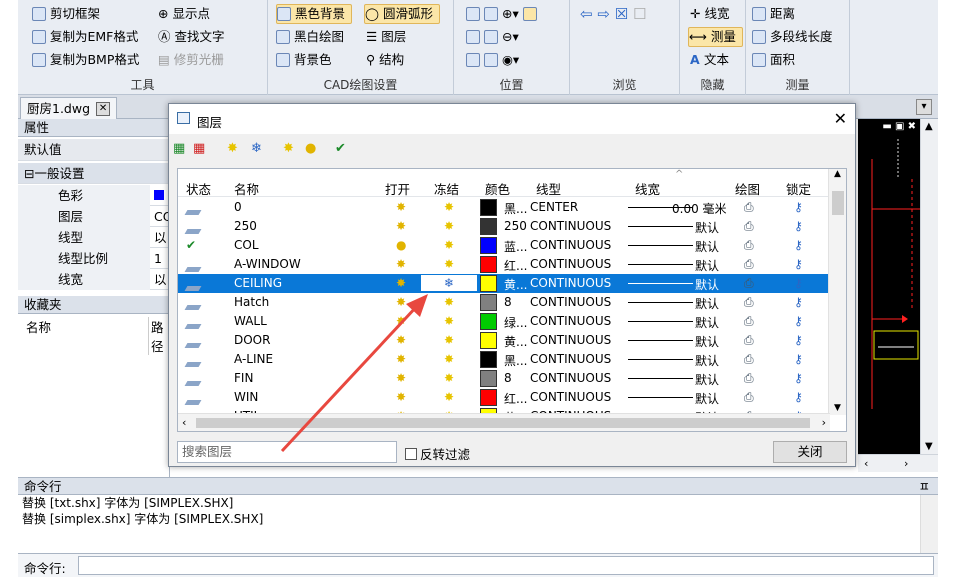  Describe the element at coordinates (504, 226) in the screenshot. I see `layer-row: 250 ✸ ✸ 250 CONTINUOUS 默认 ⎙ ⚷` at that location.